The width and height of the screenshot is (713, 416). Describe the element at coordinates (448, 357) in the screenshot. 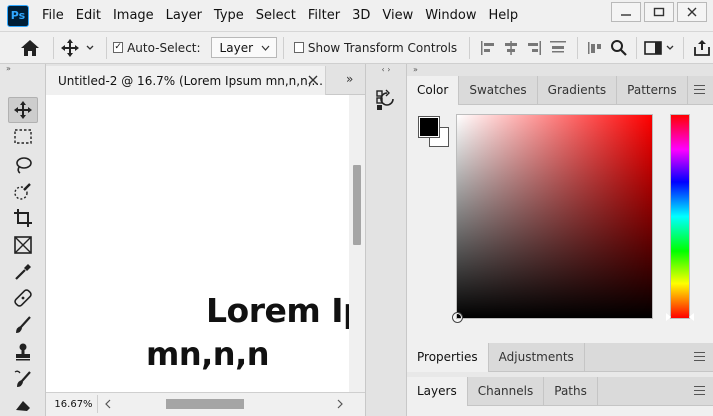

I see `tab-properties: Properties` at that location.